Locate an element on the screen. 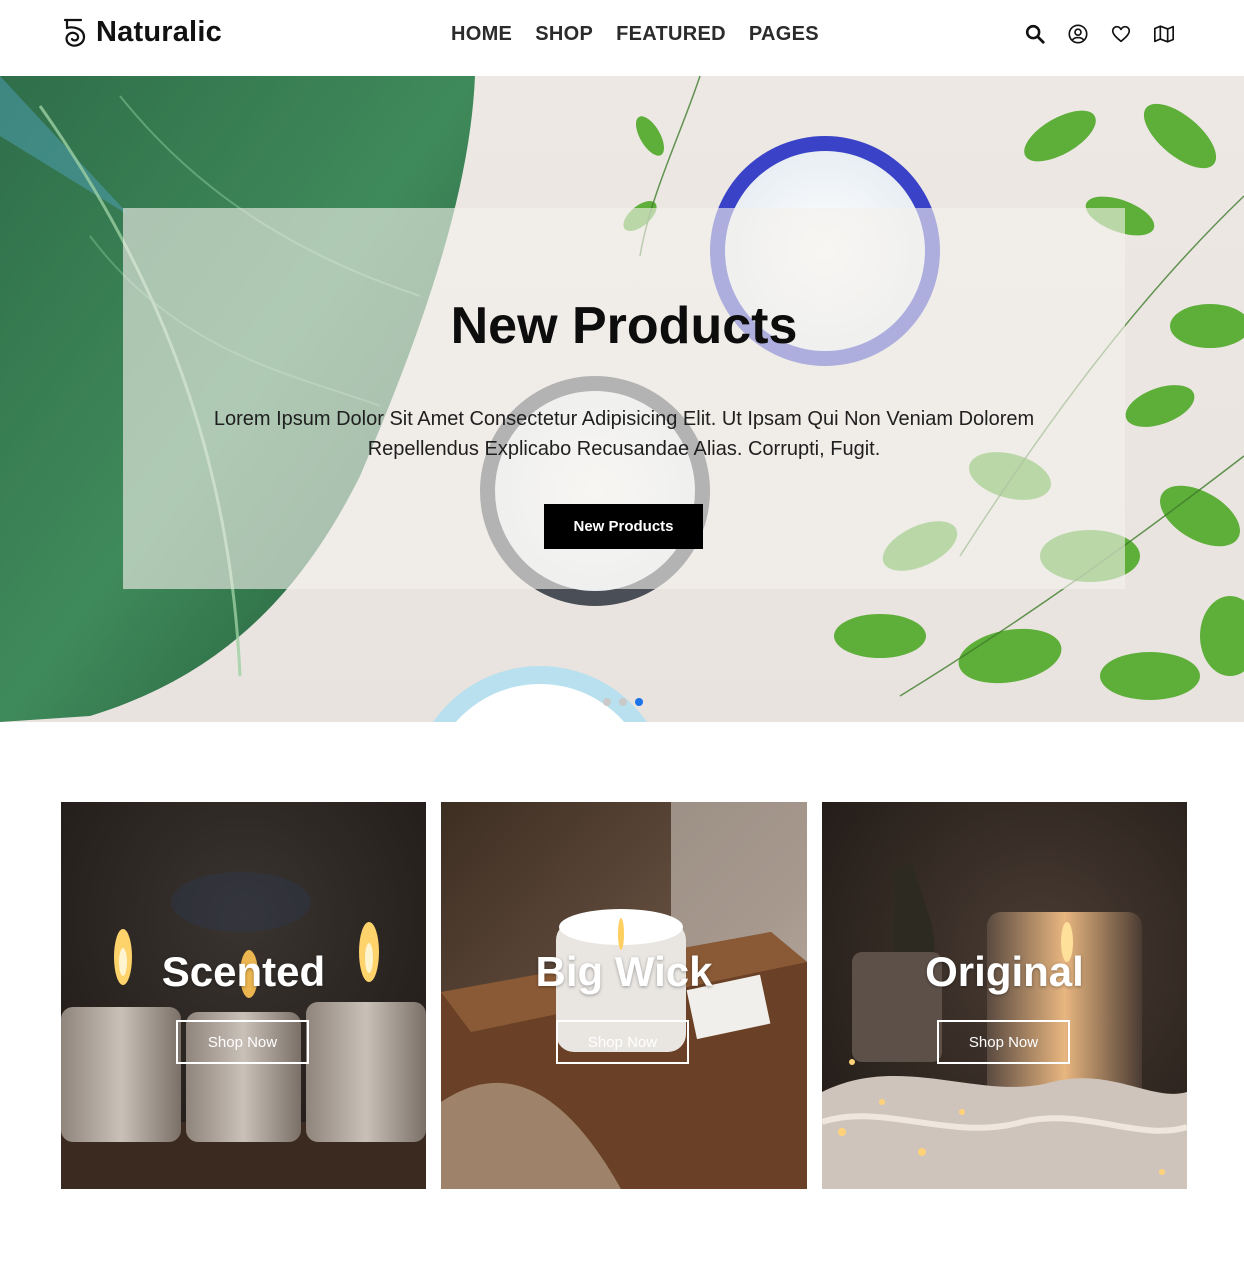  search-button is located at coordinates (1035, 34).